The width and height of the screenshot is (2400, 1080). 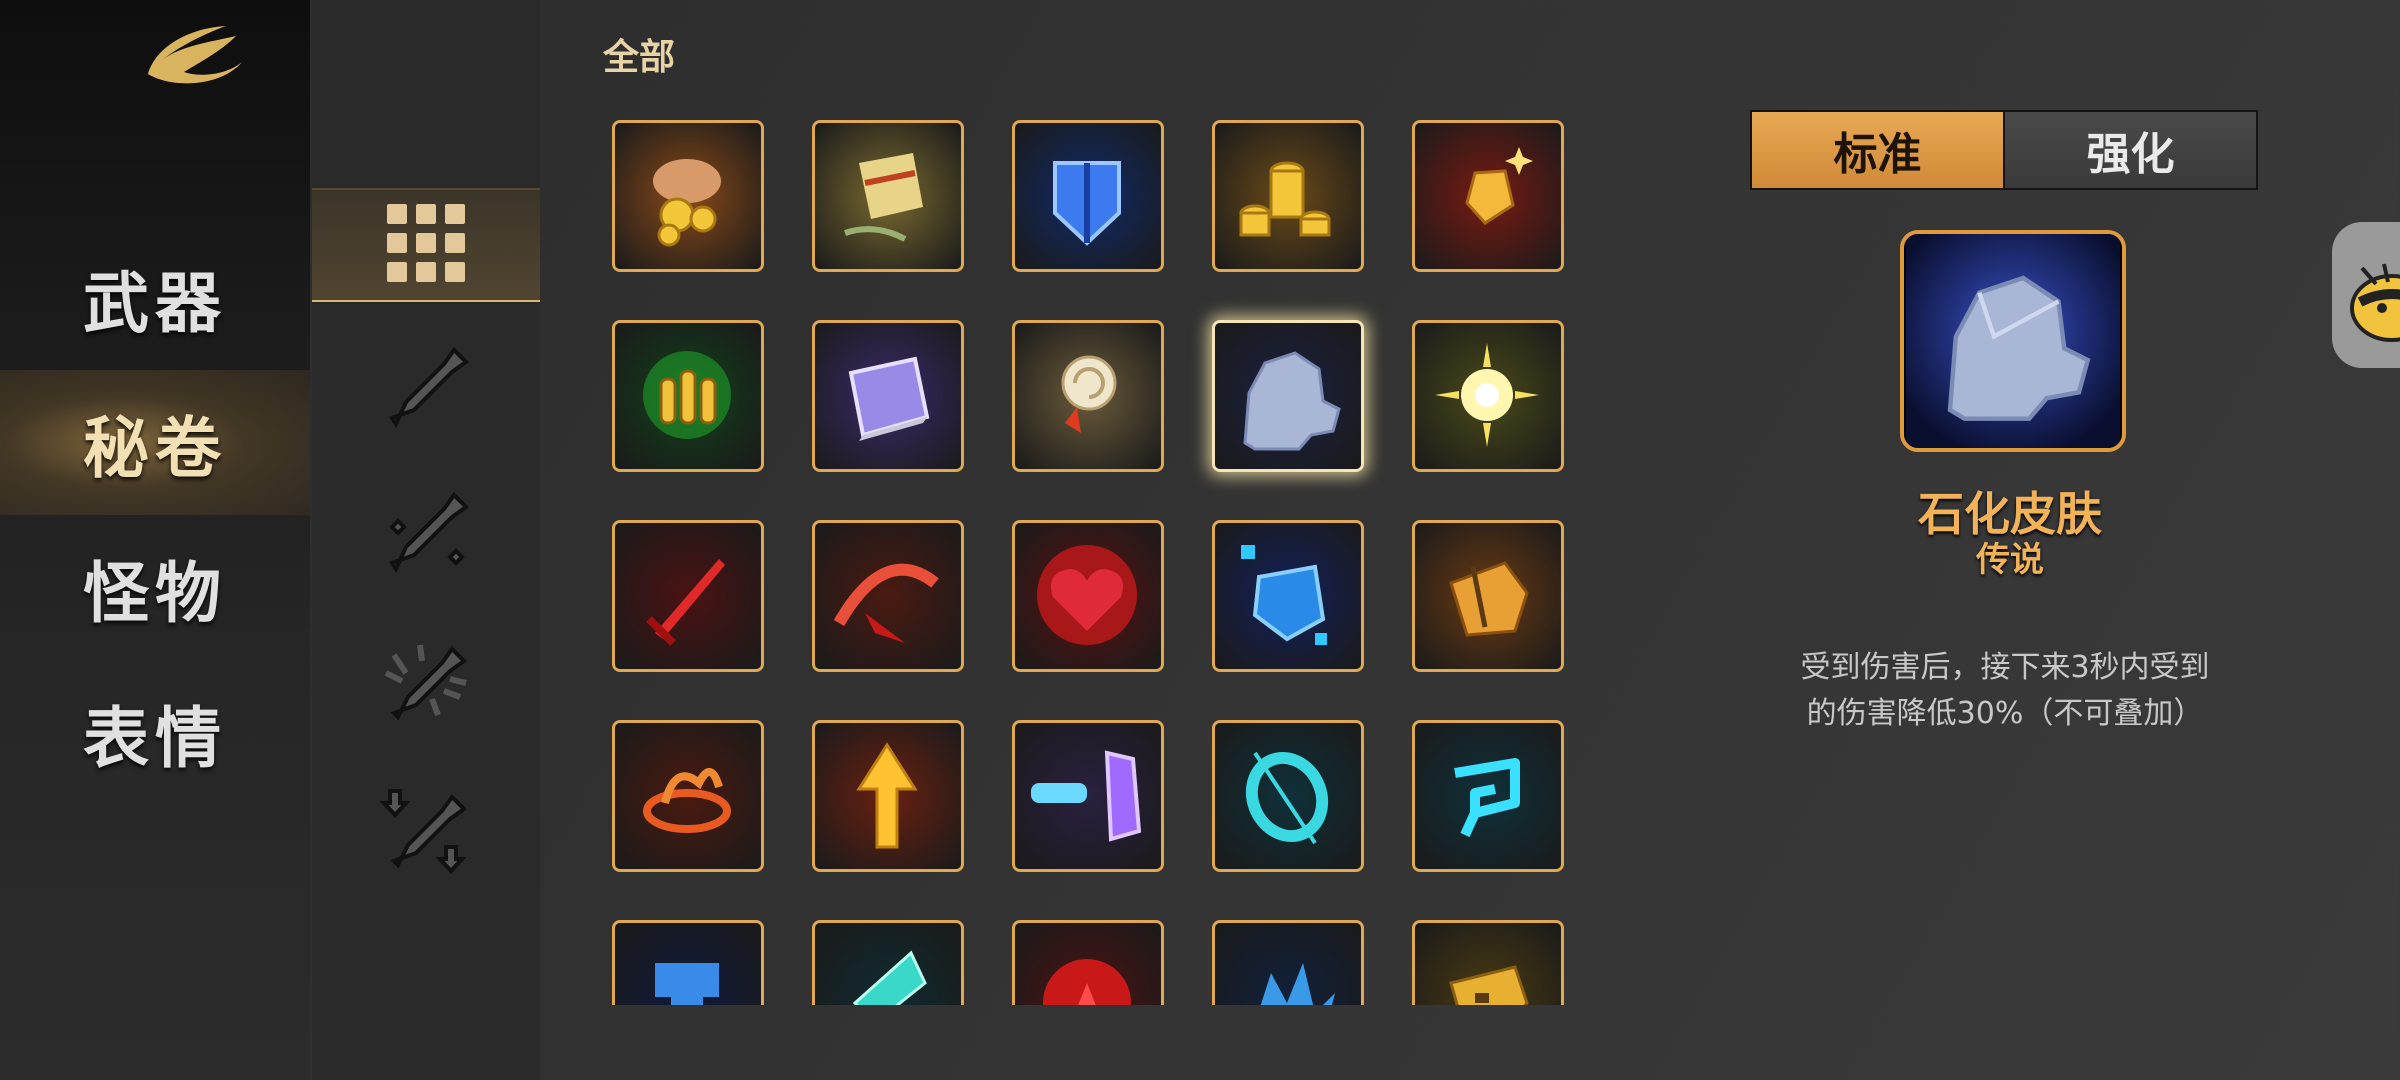 I want to click on blue-gem-icon, so click(x=1288, y=596).